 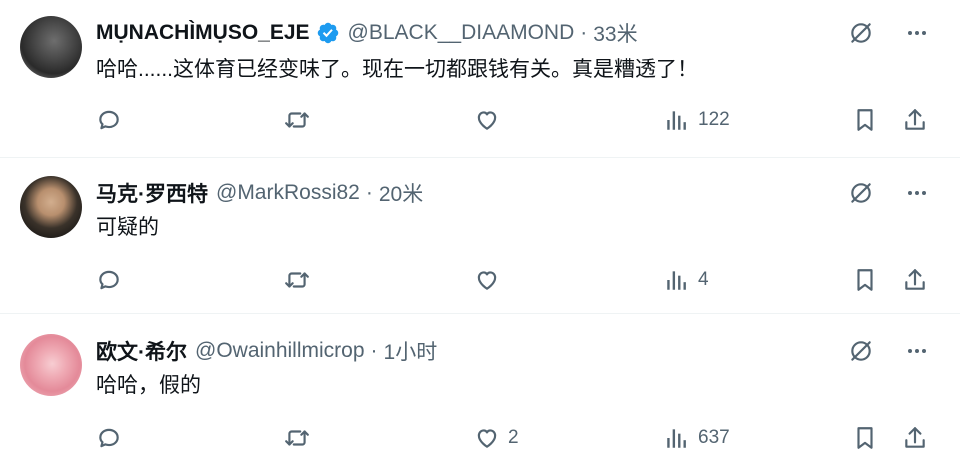 I want to click on tweet-actions: 2 637, so click(x=516, y=438).